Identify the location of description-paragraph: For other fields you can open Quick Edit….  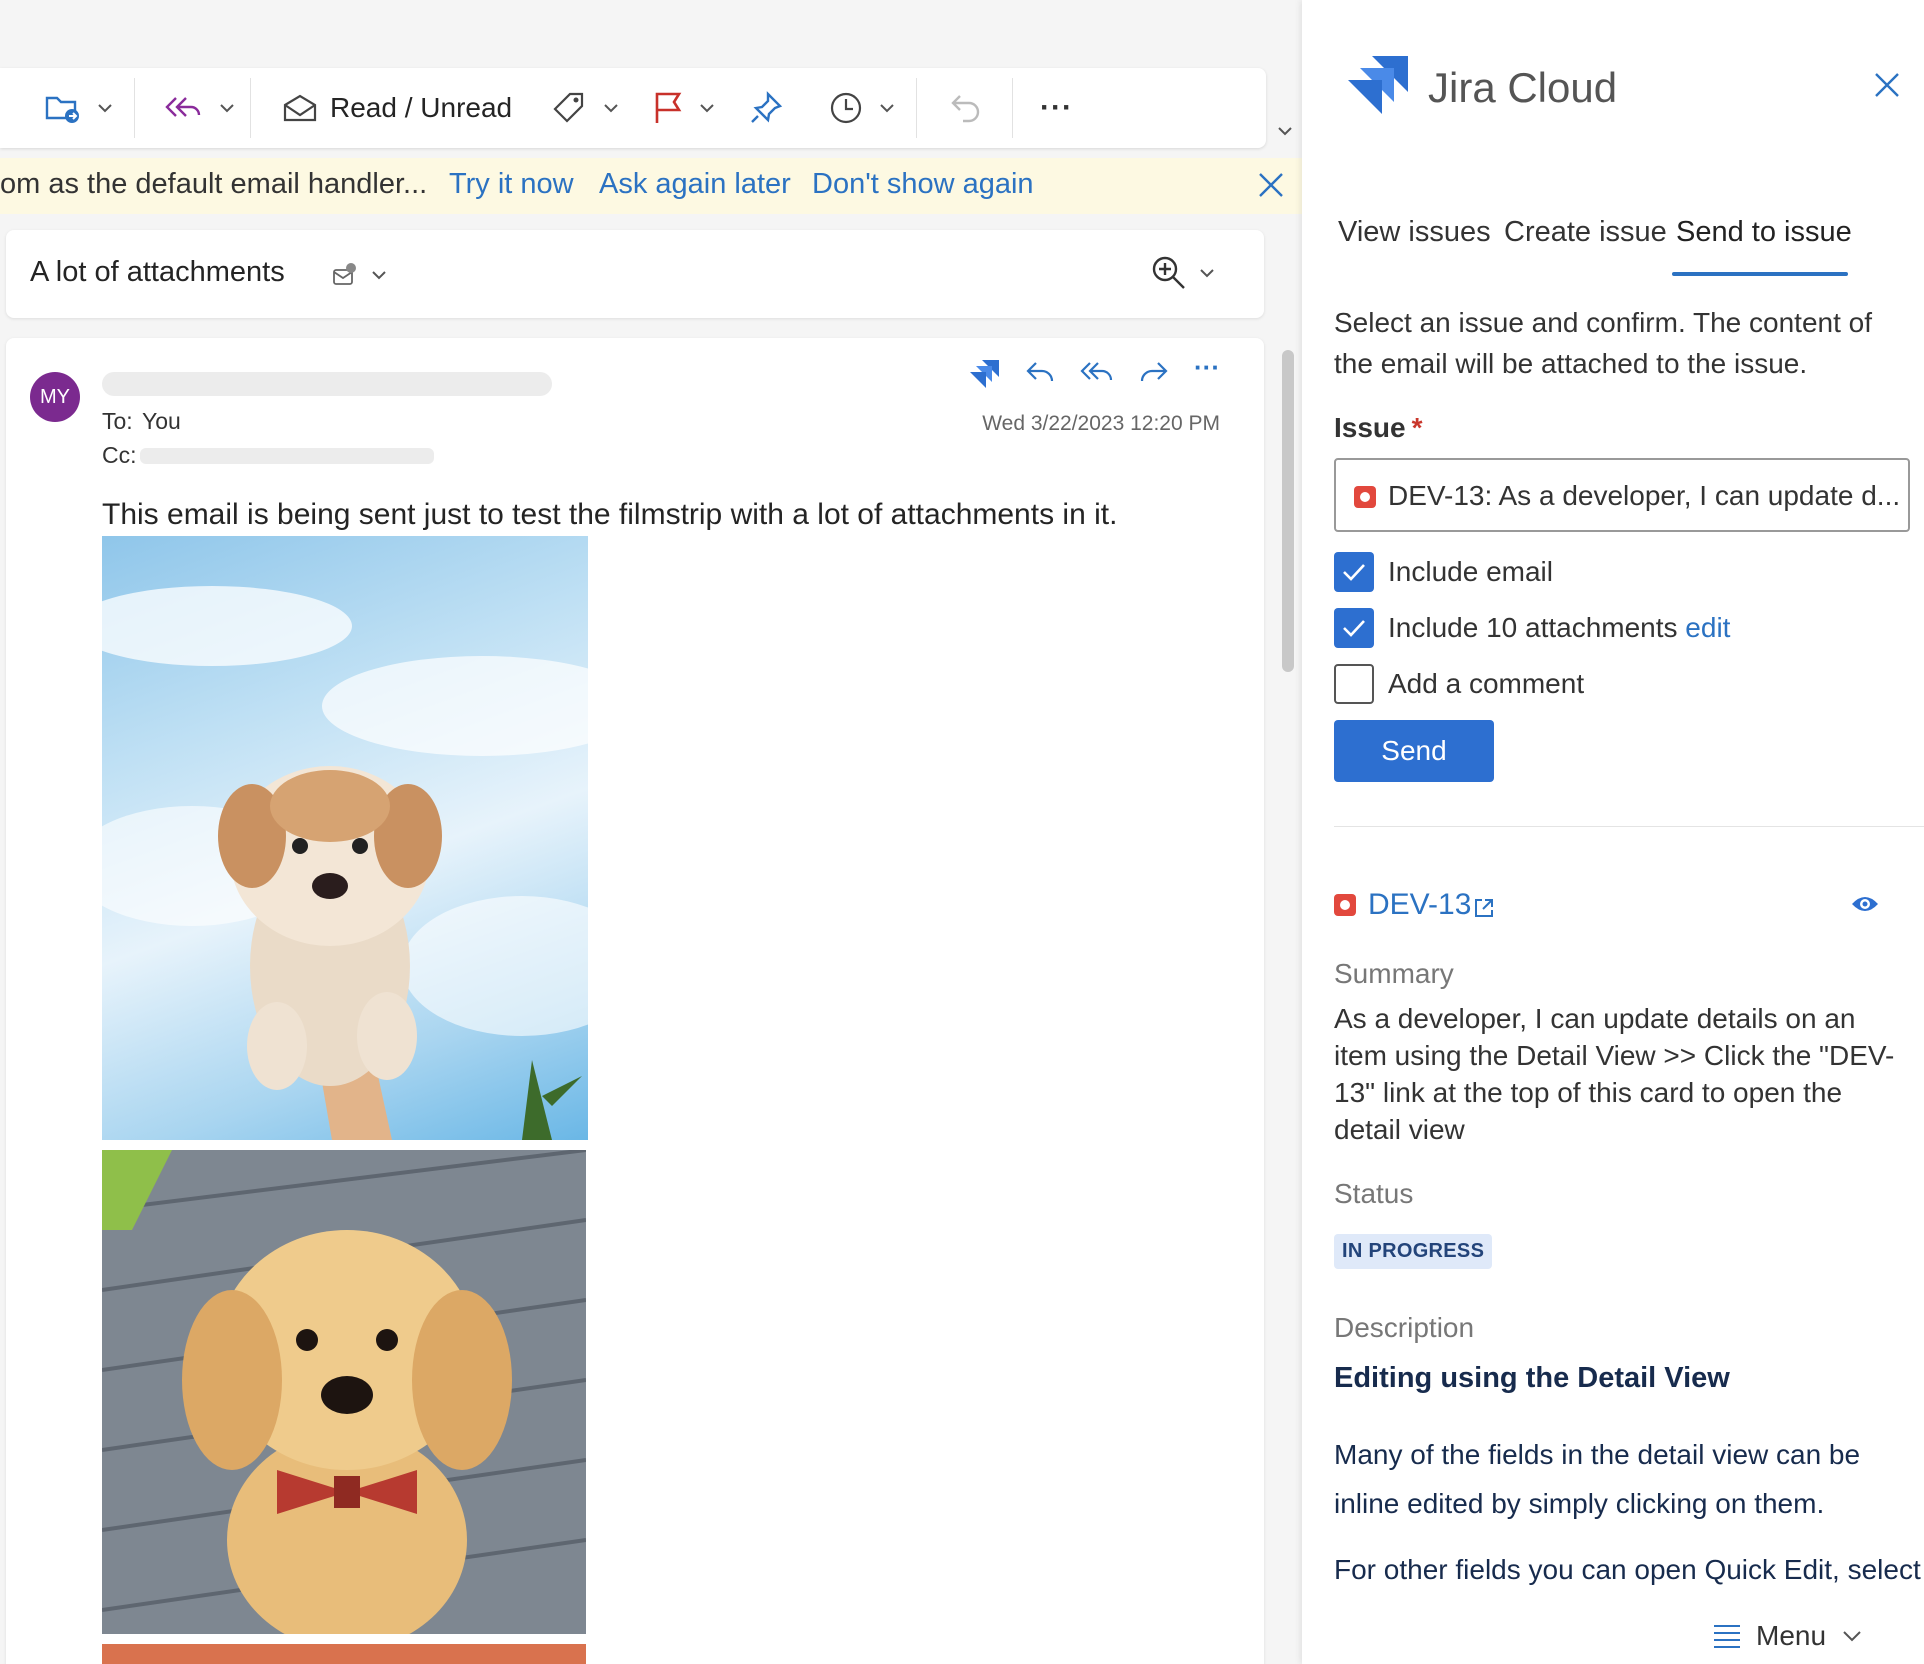
(1627, 1569).